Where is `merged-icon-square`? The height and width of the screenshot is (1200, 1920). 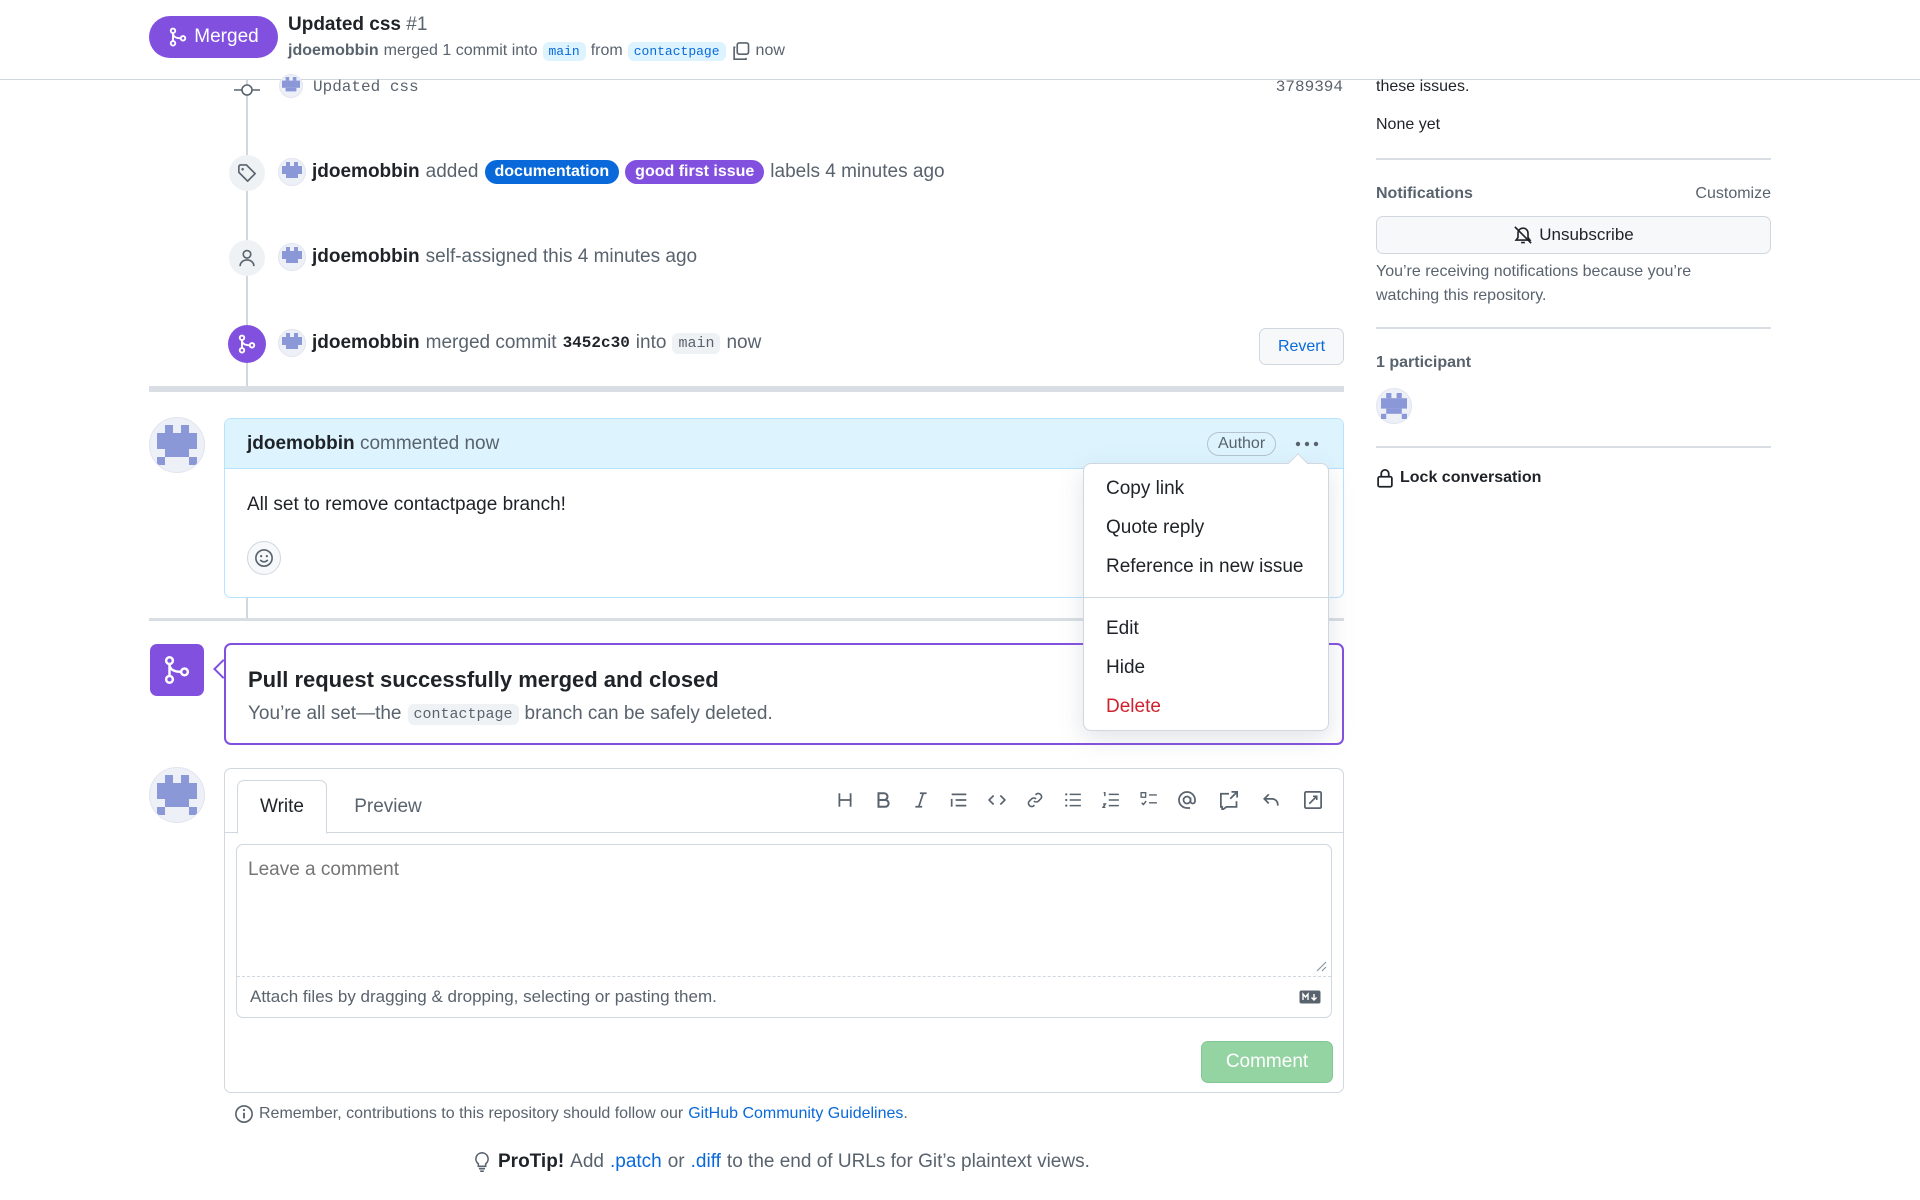
merged-icon-square is located at coordinates (177, 670).